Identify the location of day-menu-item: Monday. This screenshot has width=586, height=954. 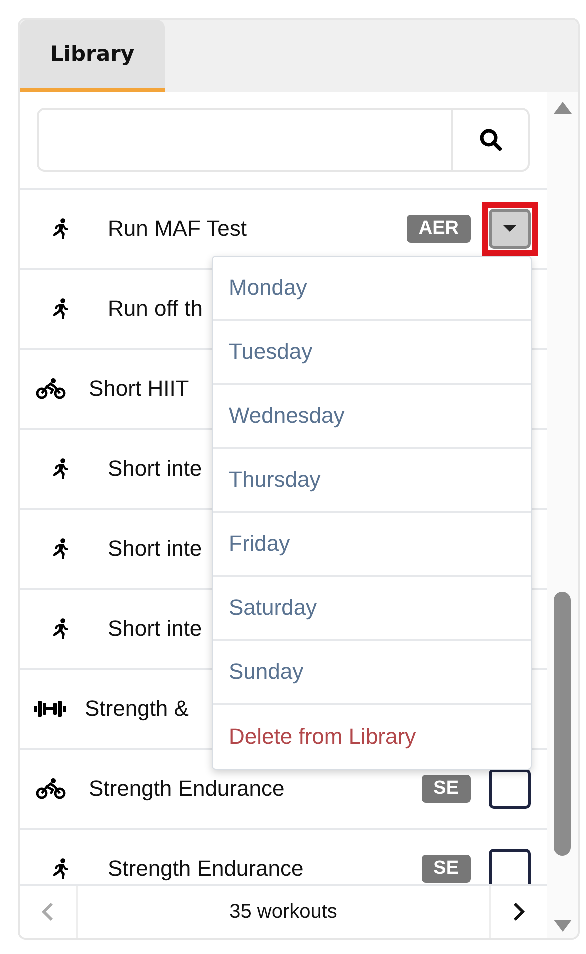
(372, 289).